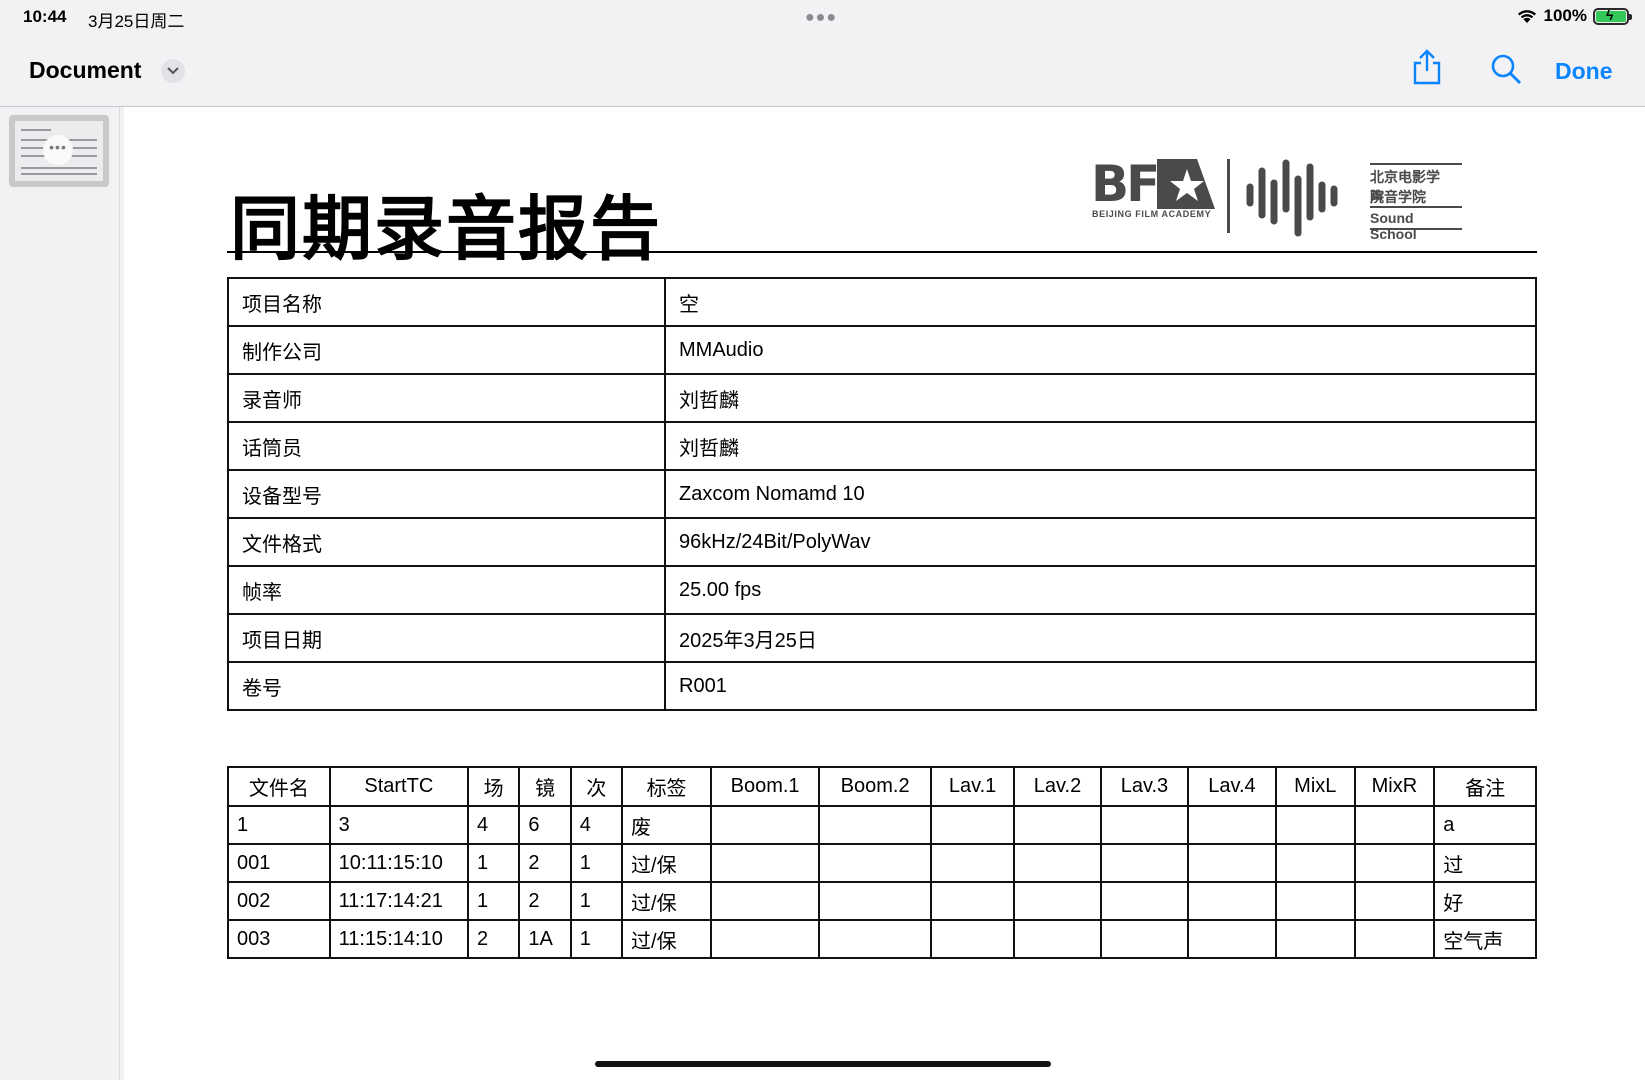 The image size is (1645, 1080). I want to click on info-row: 帧率 25.00 fps, so click(882, 590).